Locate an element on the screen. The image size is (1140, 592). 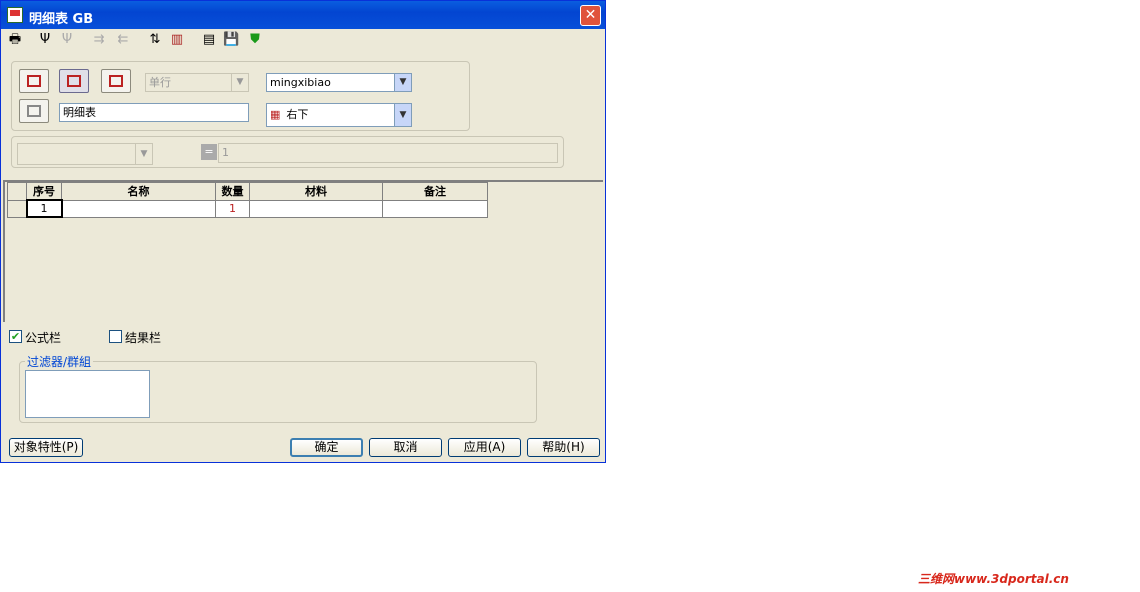
apply-button: 应用(A) is located at coordinates (484, 447).